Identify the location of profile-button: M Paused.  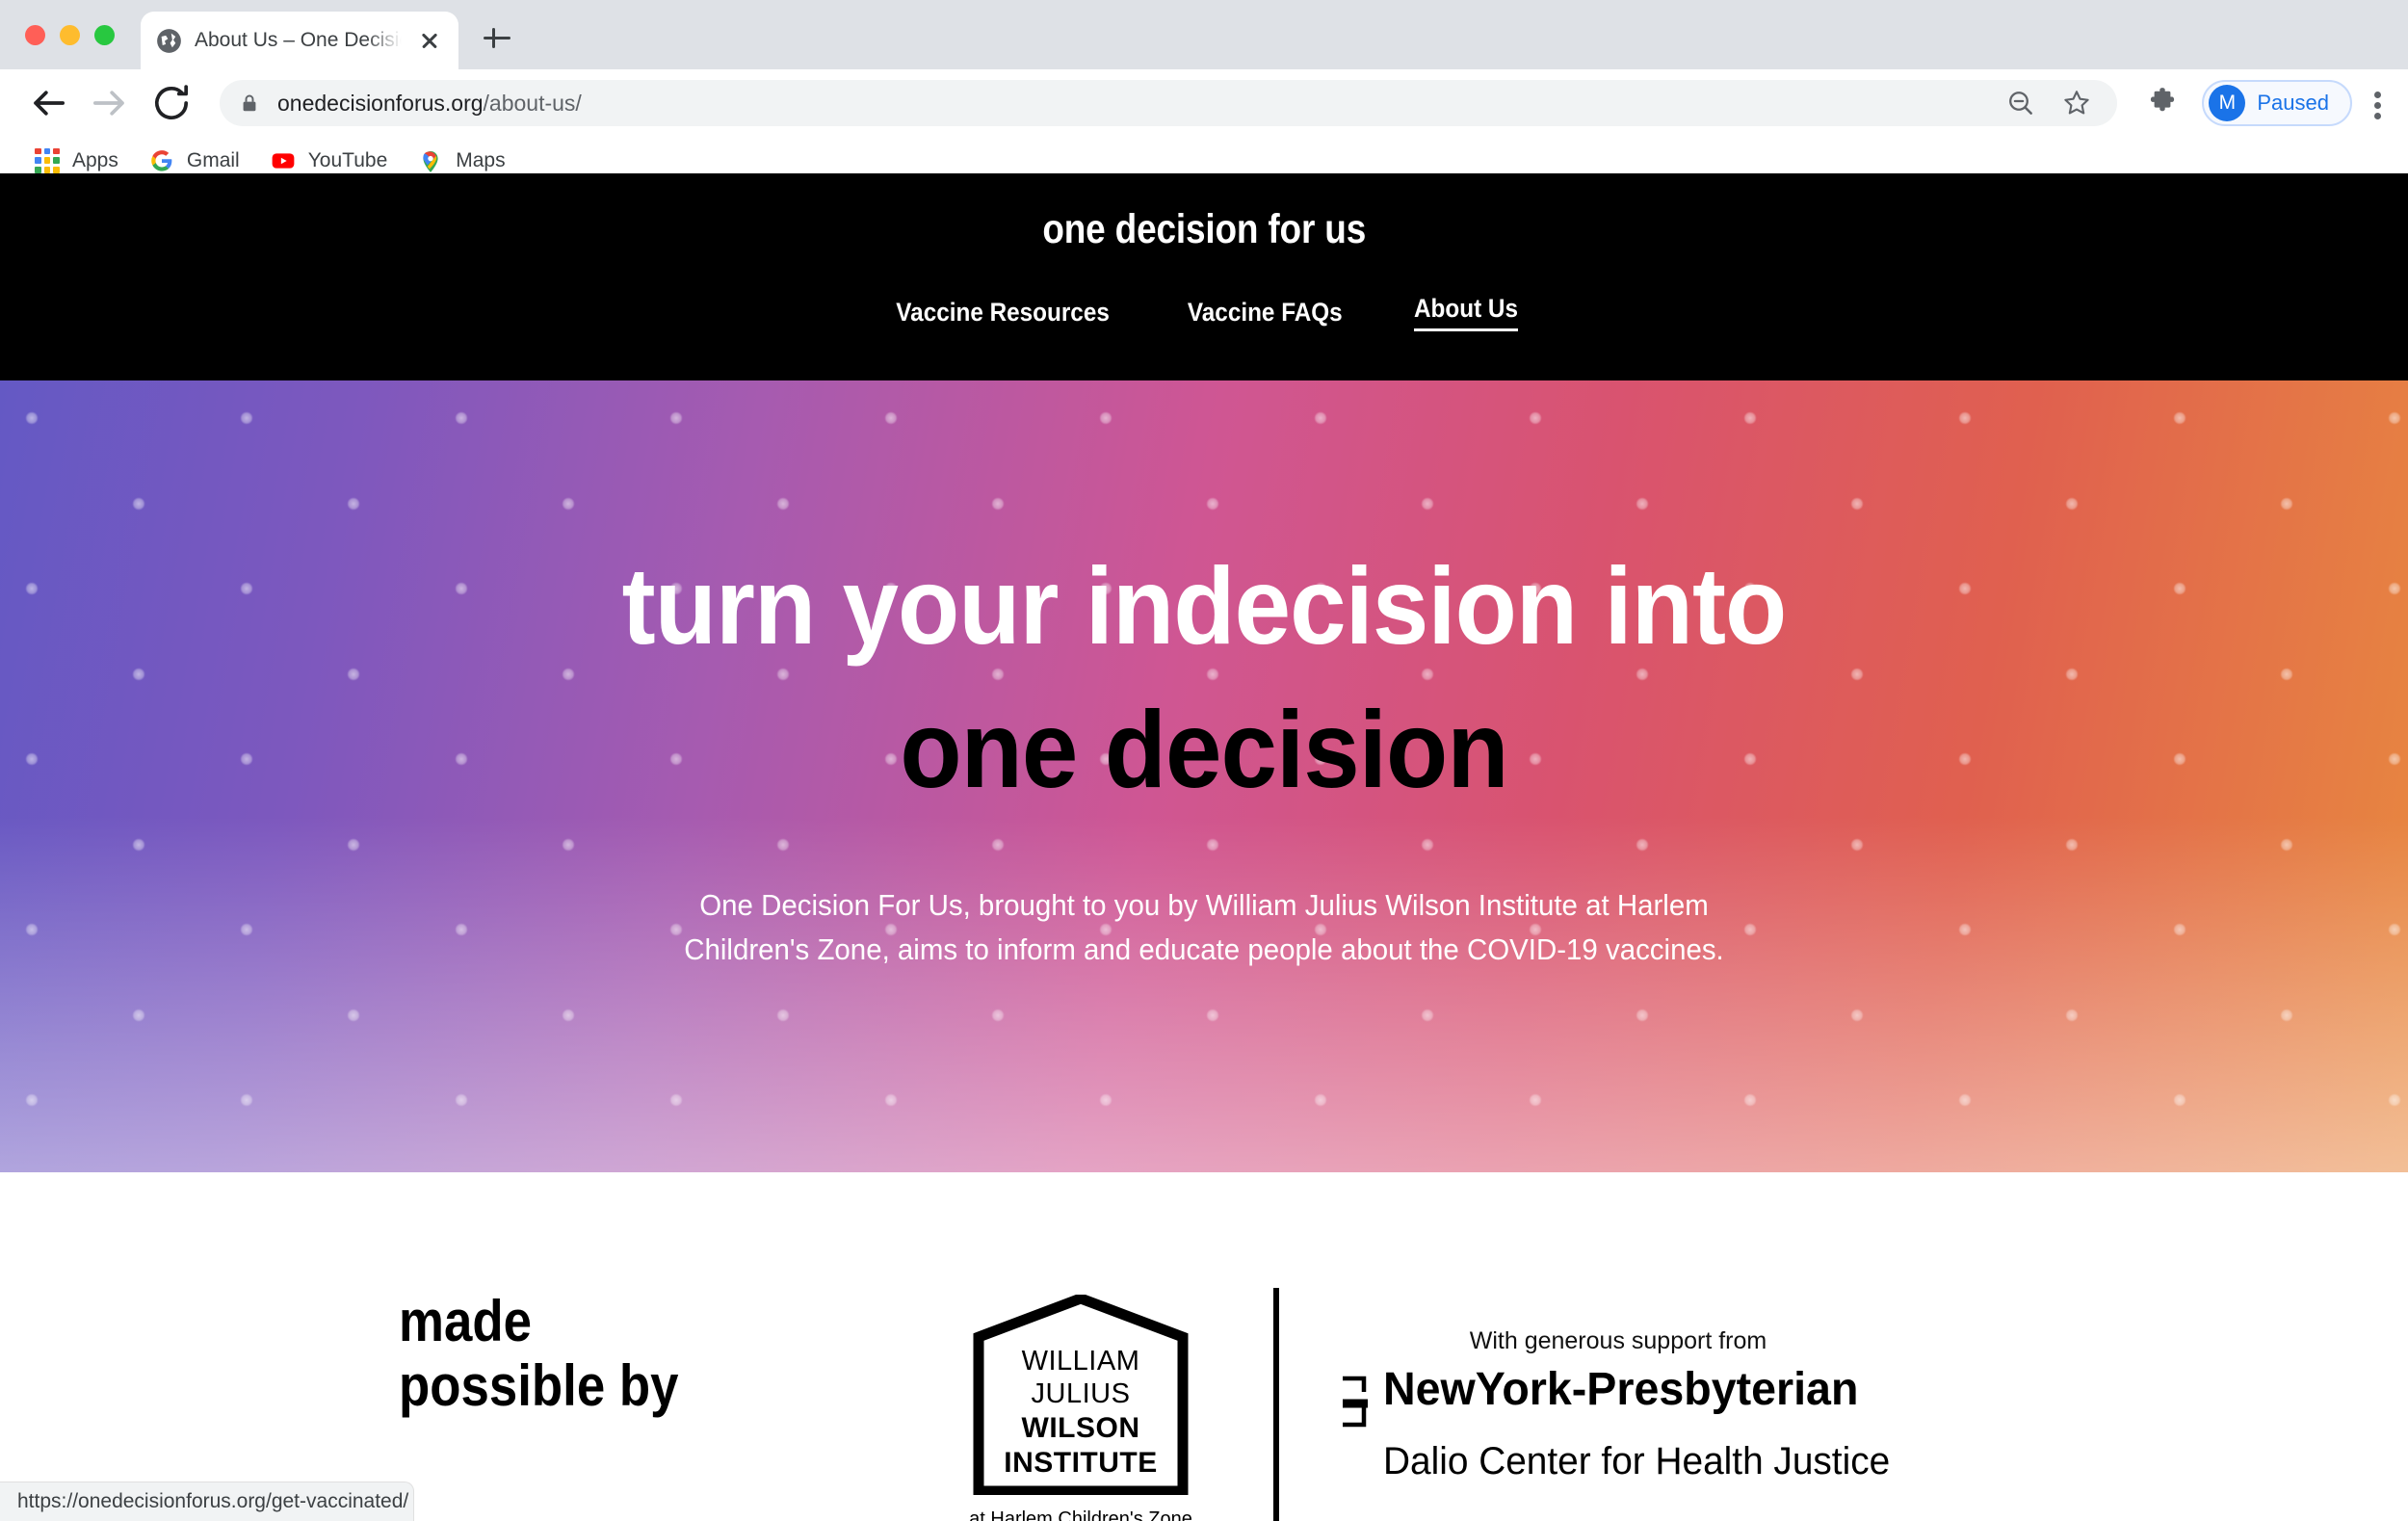
(2277, 103).